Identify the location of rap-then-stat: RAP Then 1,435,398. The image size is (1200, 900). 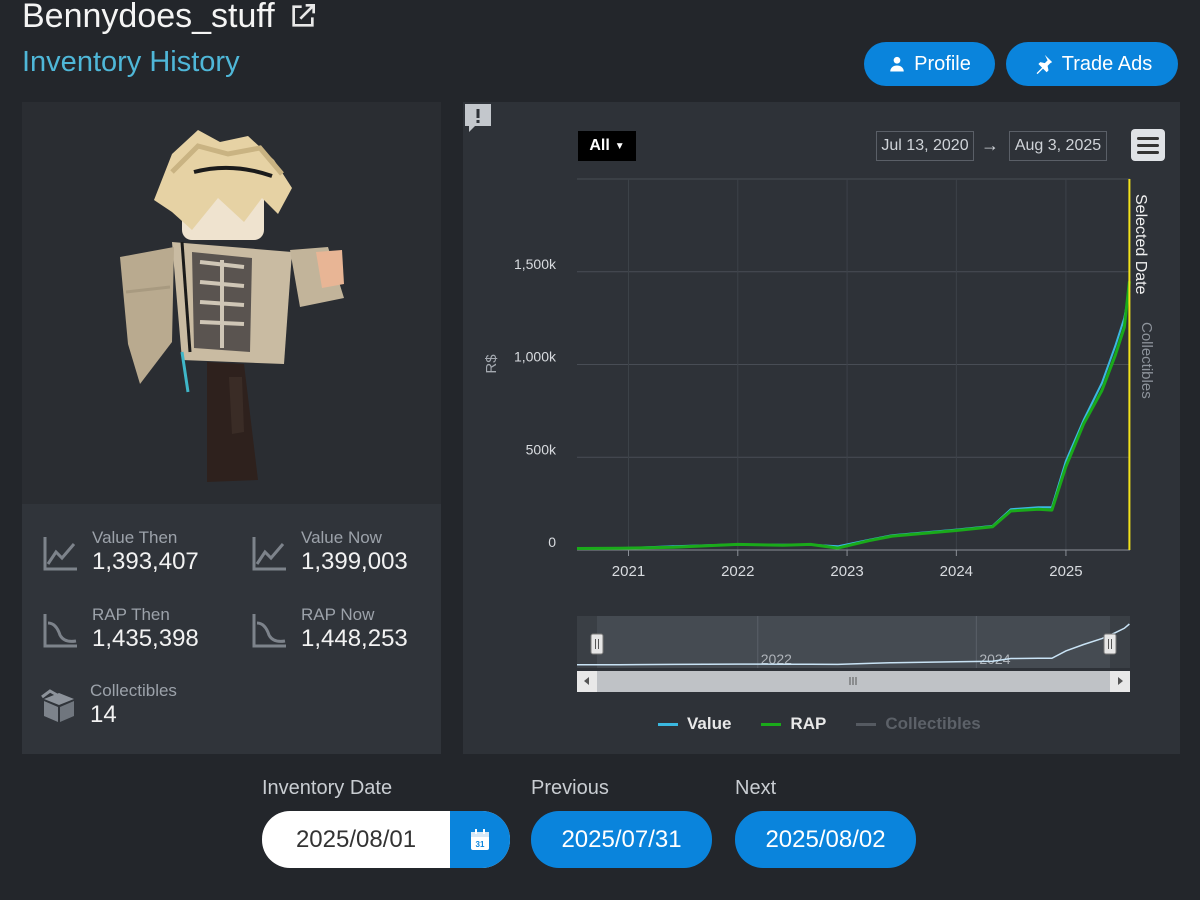
(120, 629).